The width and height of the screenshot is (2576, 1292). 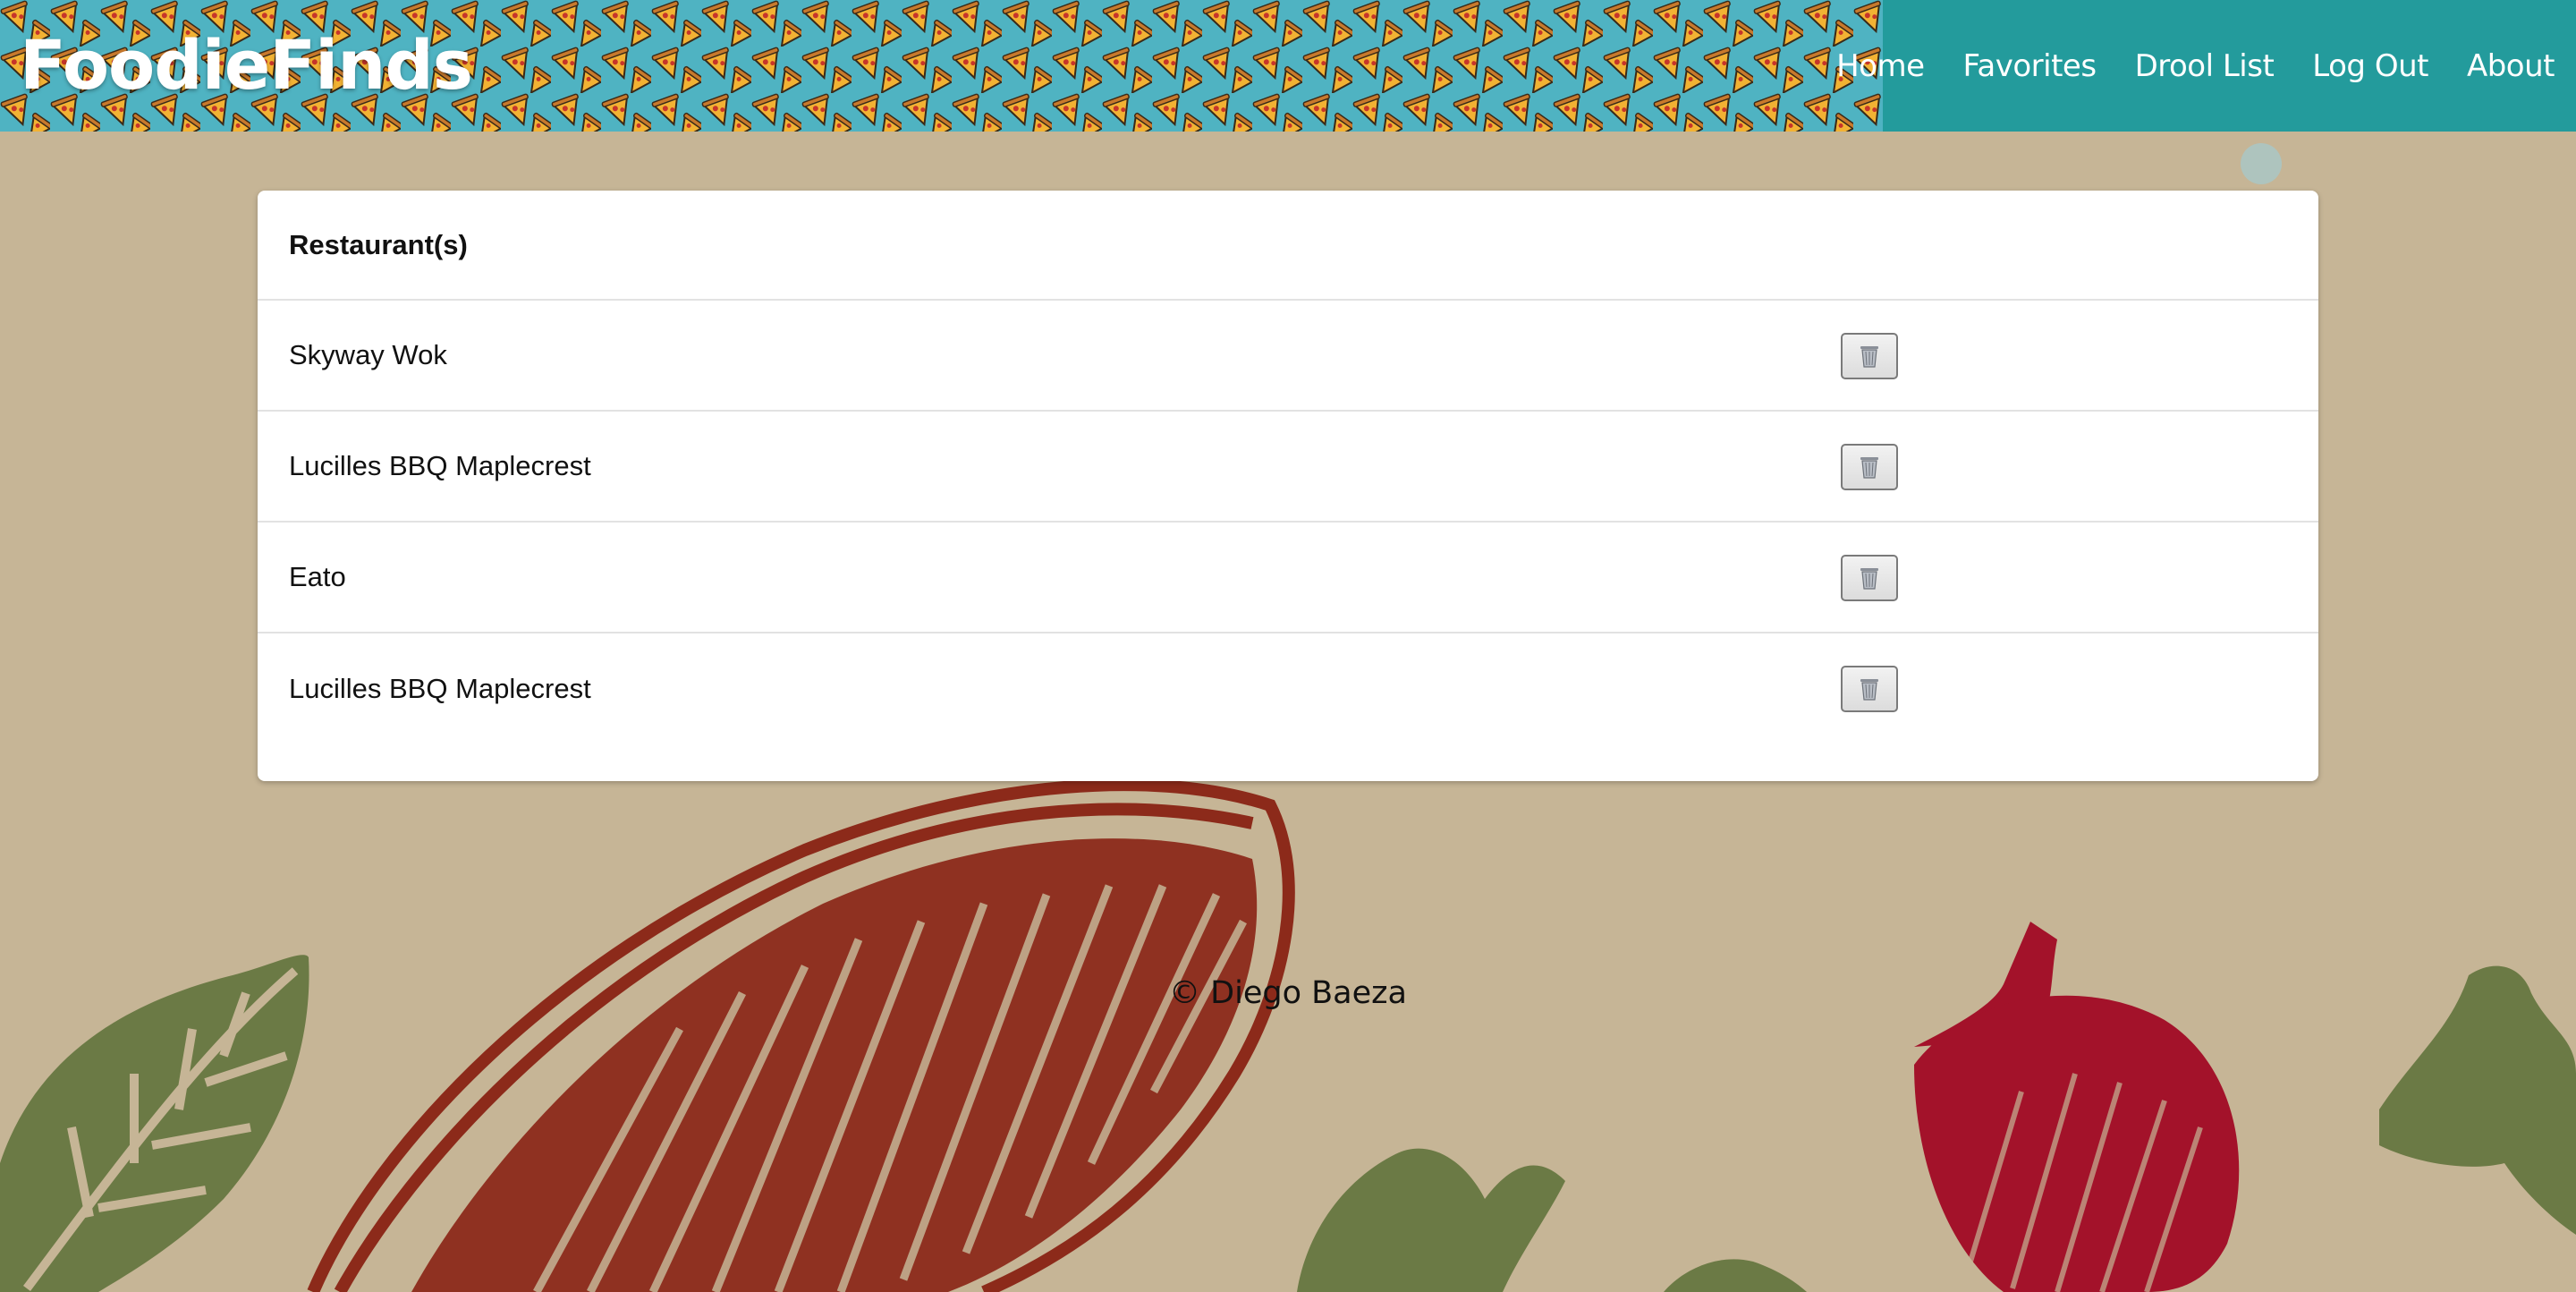 I want to click on restaurant-name: Eato, so click(x=317, y=576).